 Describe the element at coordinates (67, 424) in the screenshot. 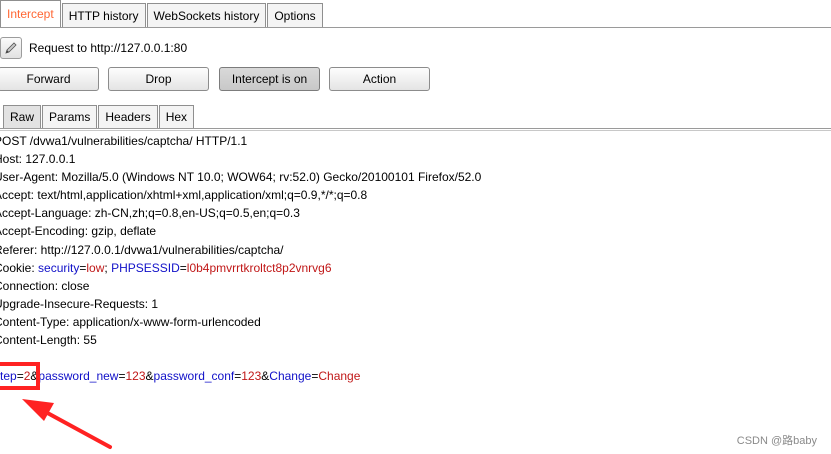

I see `annotation-arrow-icon` at that location.